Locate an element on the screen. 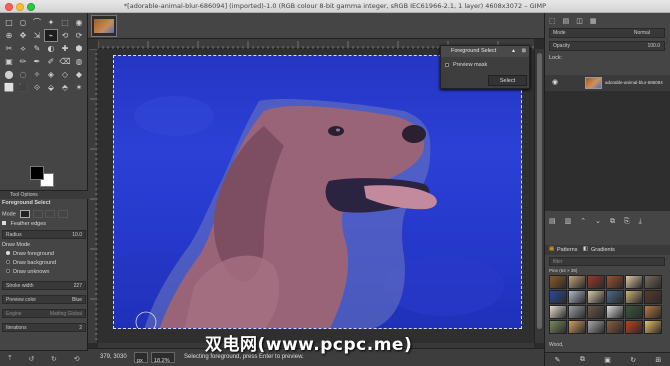 The height and width of the screenshot is (366, 670). select-button: Select is located at coordinates (507, 80).